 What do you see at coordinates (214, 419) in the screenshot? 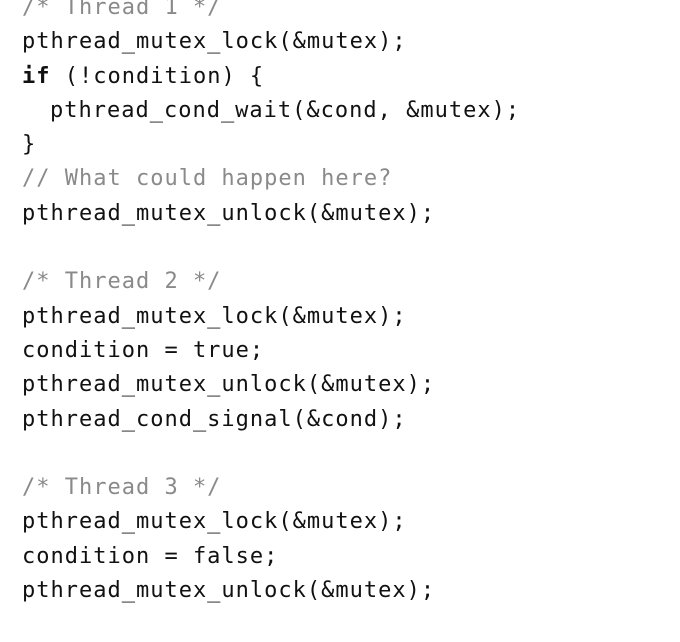
I see `thread2-signal-line: pthread_cond_signal(&cond);` at bounding box center [214, 419].